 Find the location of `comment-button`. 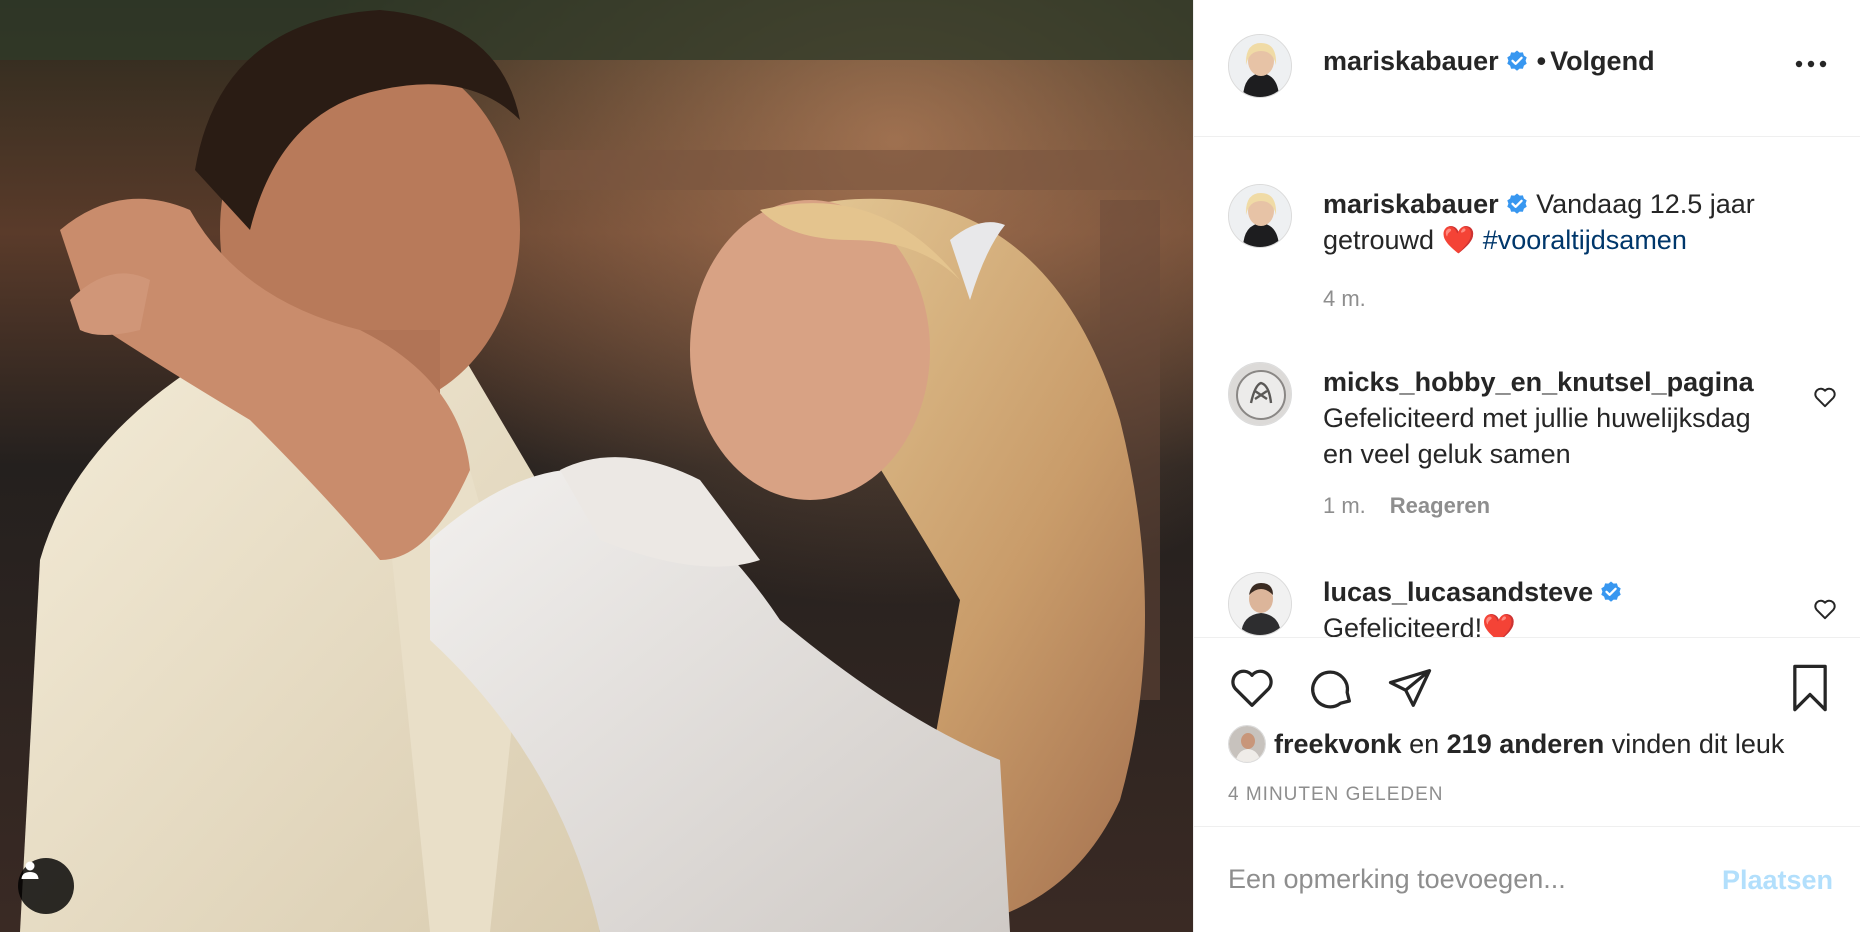

comment-button is located at coordinates (1332, 688).